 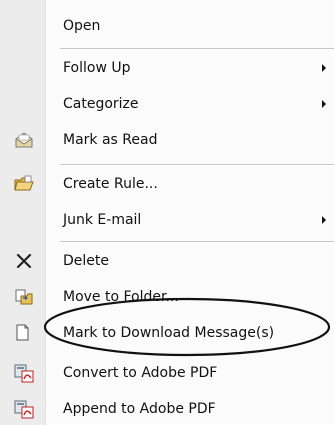 What do you see at coordinates (167, 104) in the screenshot?
I see `menu-item-categorize: Categorize` at bounding box center [167, 104].